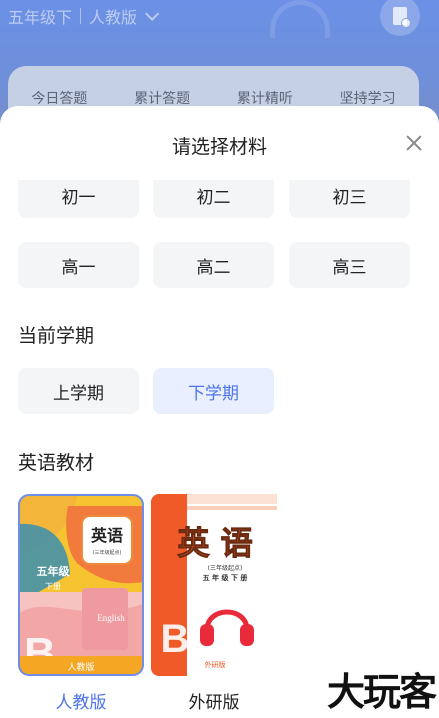 This screenshot has width=439, height=718. Describe the element at coordinates (80, 667) in the screenshot. I see `pep-cover-footer: 人教版` at that location.